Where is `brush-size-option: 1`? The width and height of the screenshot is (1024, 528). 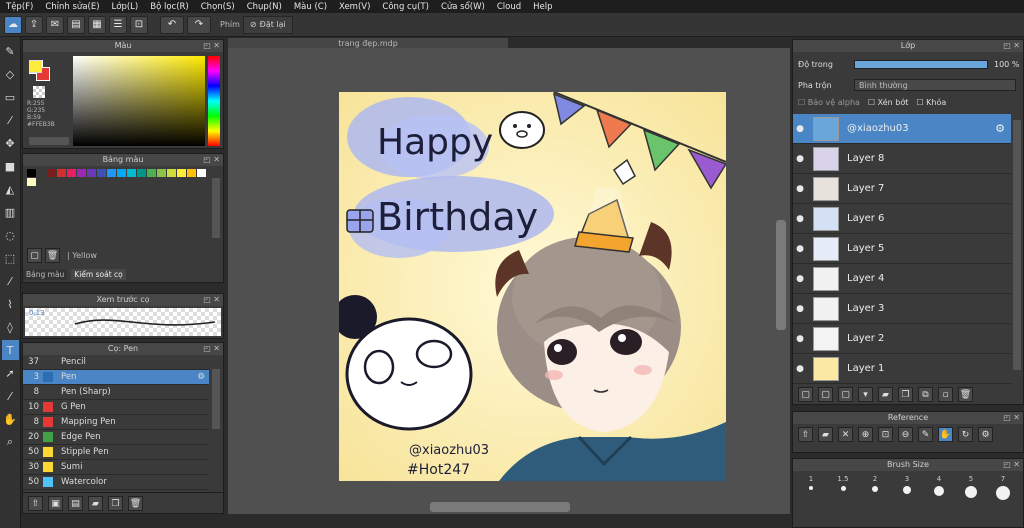
brush-size-option: 1 is located at coordinates (811, 487).